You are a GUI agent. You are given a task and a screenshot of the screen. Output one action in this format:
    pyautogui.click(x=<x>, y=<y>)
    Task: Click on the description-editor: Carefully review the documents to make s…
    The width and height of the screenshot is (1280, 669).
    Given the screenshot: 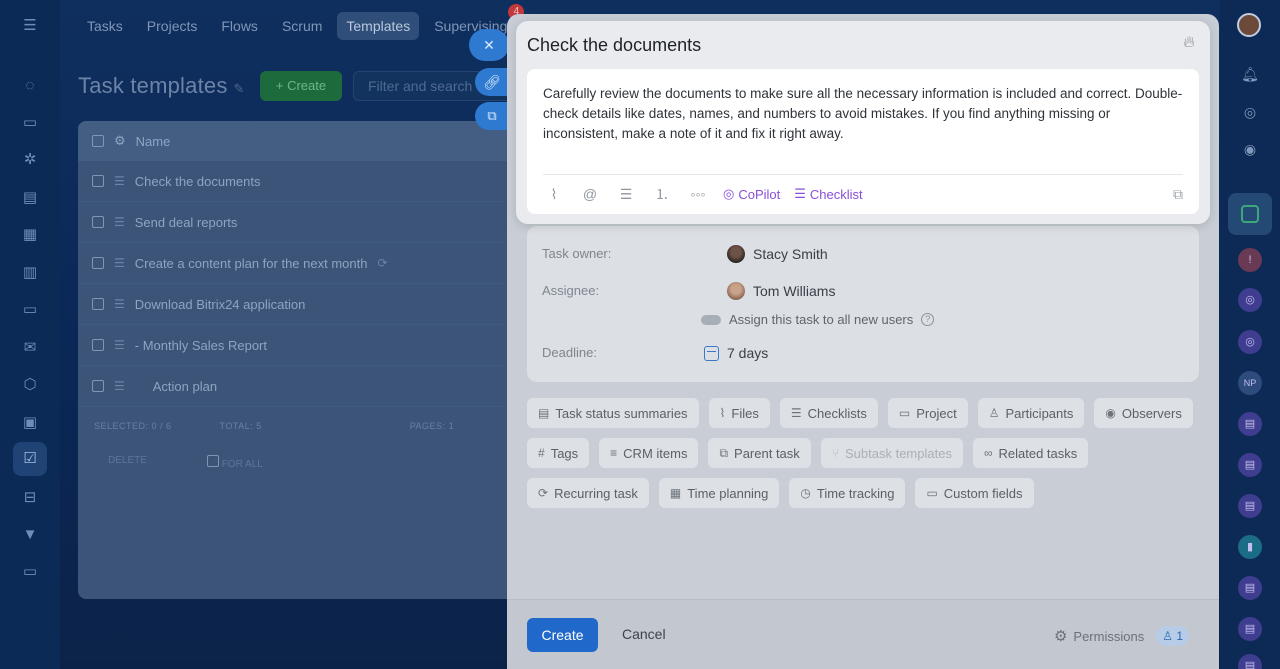 What is the action you would take?
    pyautogui.click(x=863, y=141)
    